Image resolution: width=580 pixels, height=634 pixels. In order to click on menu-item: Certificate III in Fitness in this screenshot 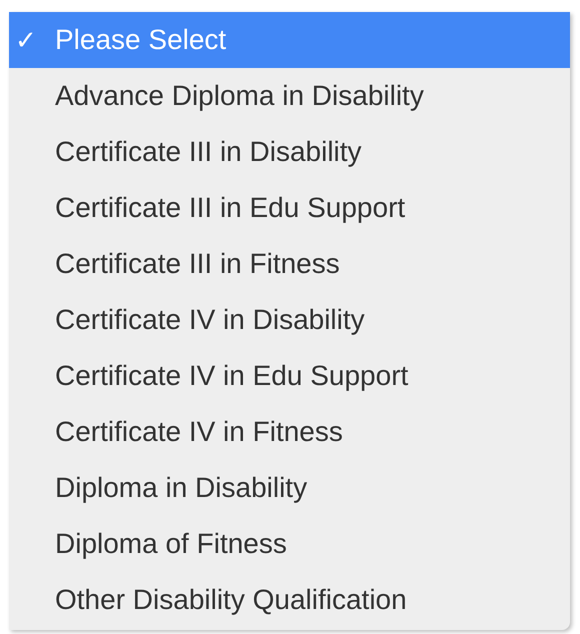, I will do `click(289, 264)`.